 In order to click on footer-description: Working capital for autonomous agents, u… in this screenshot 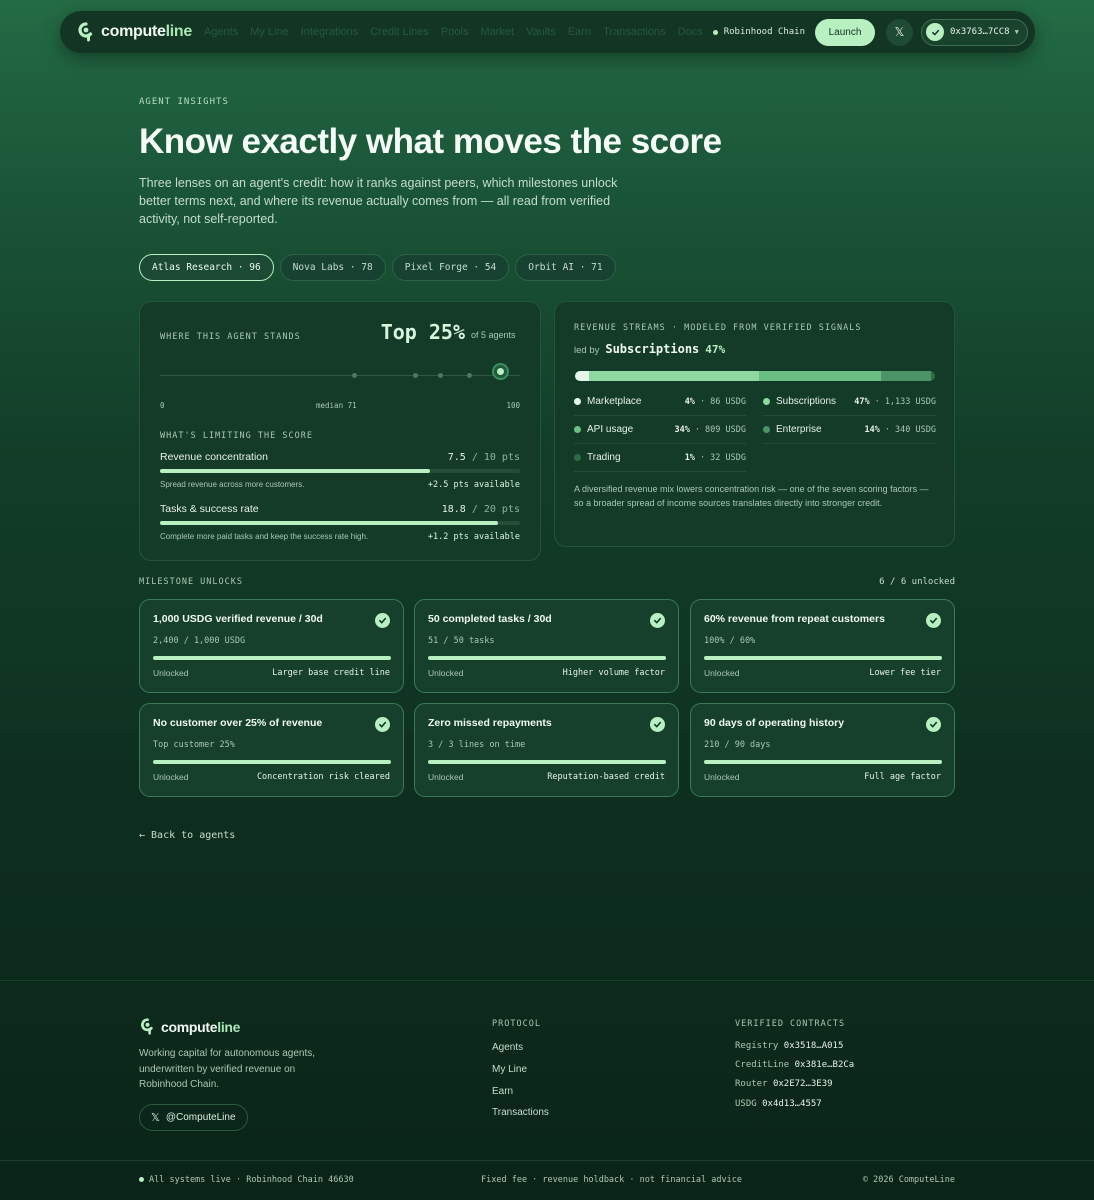, I will do `click(227, 1069)`.